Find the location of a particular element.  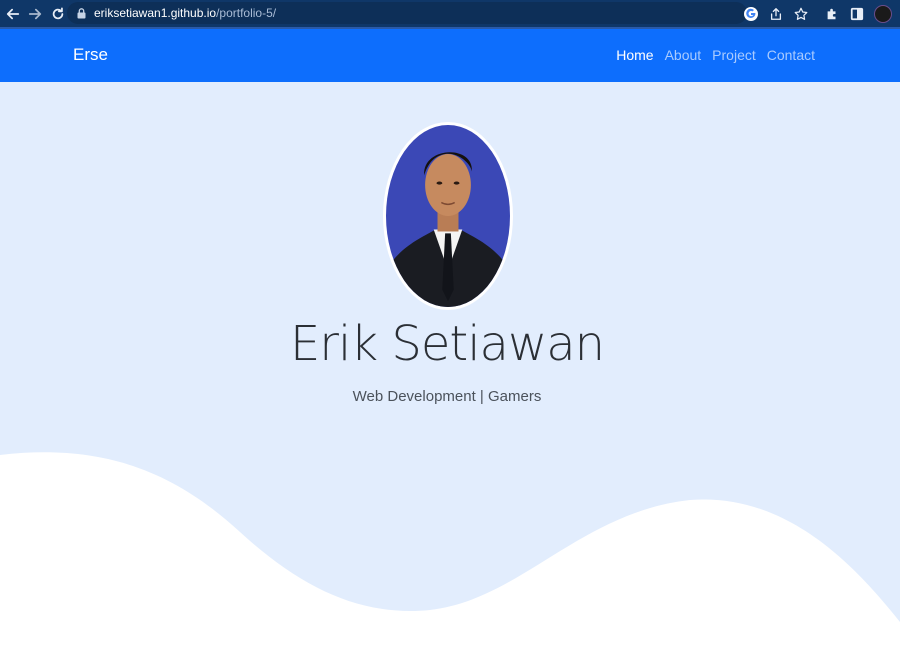

profile-photo is located at coordinates (448, 216).